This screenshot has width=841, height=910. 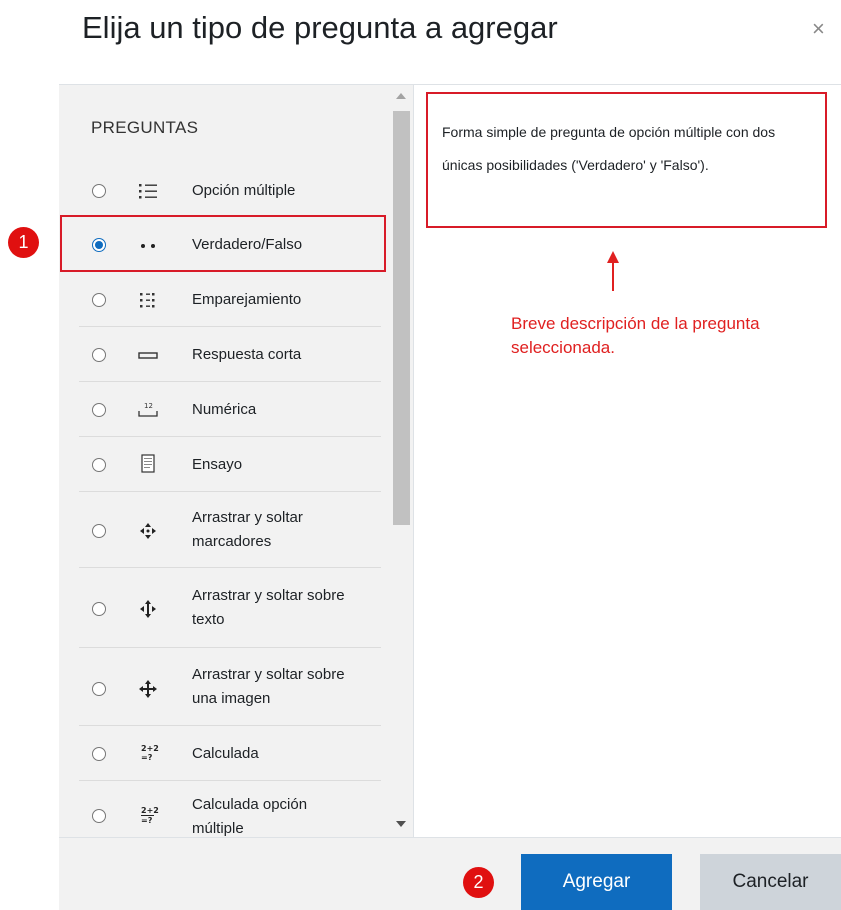 I want to click on dialog-title: Elija un tipo de pregunta a agregar, so click(x=320, y=27).